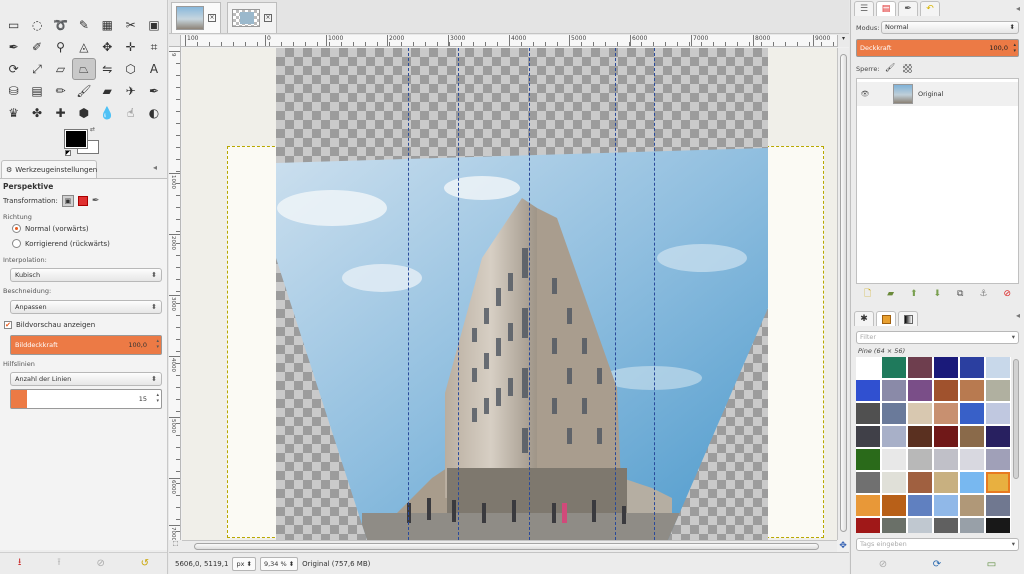  Describe the element at coordinates (16, 228) in the screenshot. I see `radio-normal` at that location.